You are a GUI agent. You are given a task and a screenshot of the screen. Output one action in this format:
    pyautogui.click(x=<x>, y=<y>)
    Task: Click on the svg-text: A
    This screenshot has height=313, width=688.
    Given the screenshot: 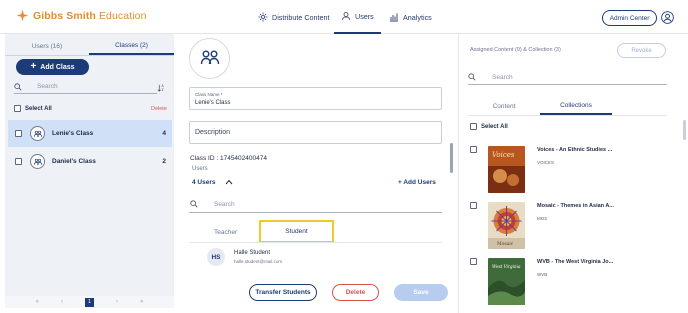 What is the action you would take?
    pyautogui.click(x=163, y=86)
    